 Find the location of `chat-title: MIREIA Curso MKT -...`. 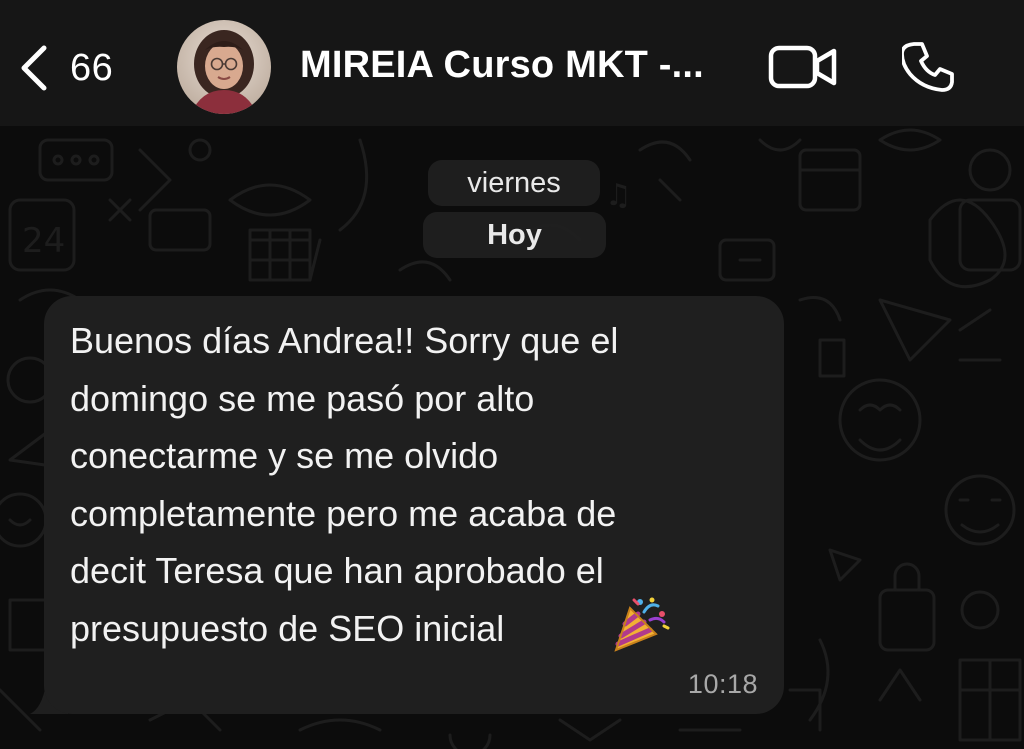

chat-title: MIREIA Curso MKT -... is located at coordinates (502, 65).